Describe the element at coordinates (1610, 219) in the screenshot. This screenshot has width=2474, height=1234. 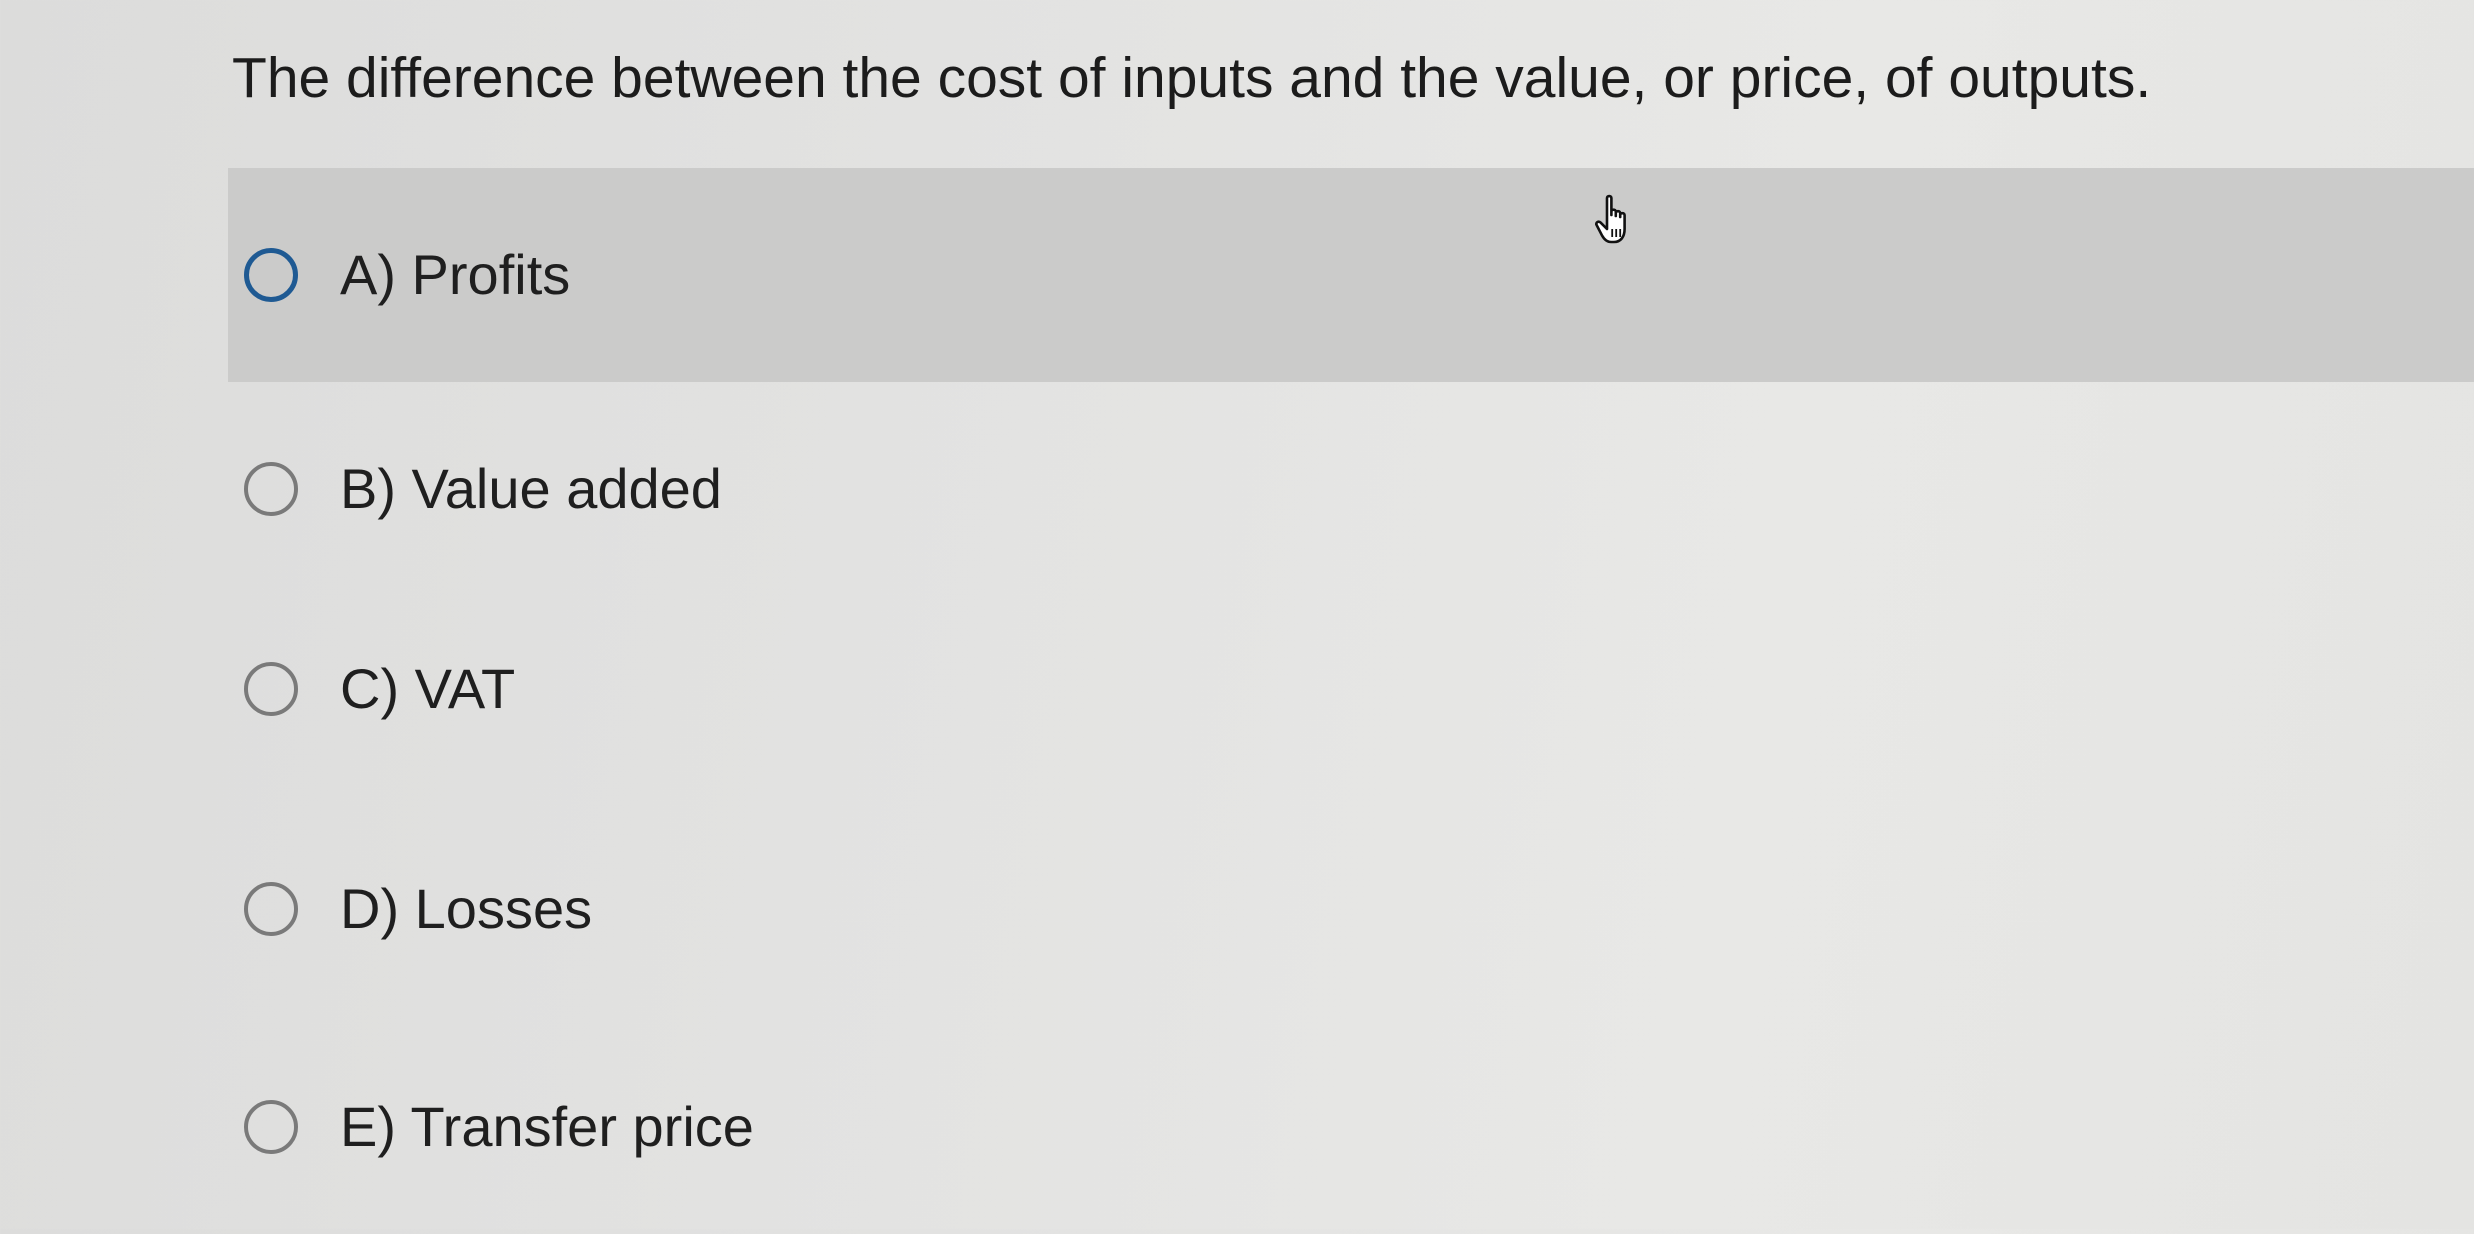
I see `hand-pointer-icon` at that location.